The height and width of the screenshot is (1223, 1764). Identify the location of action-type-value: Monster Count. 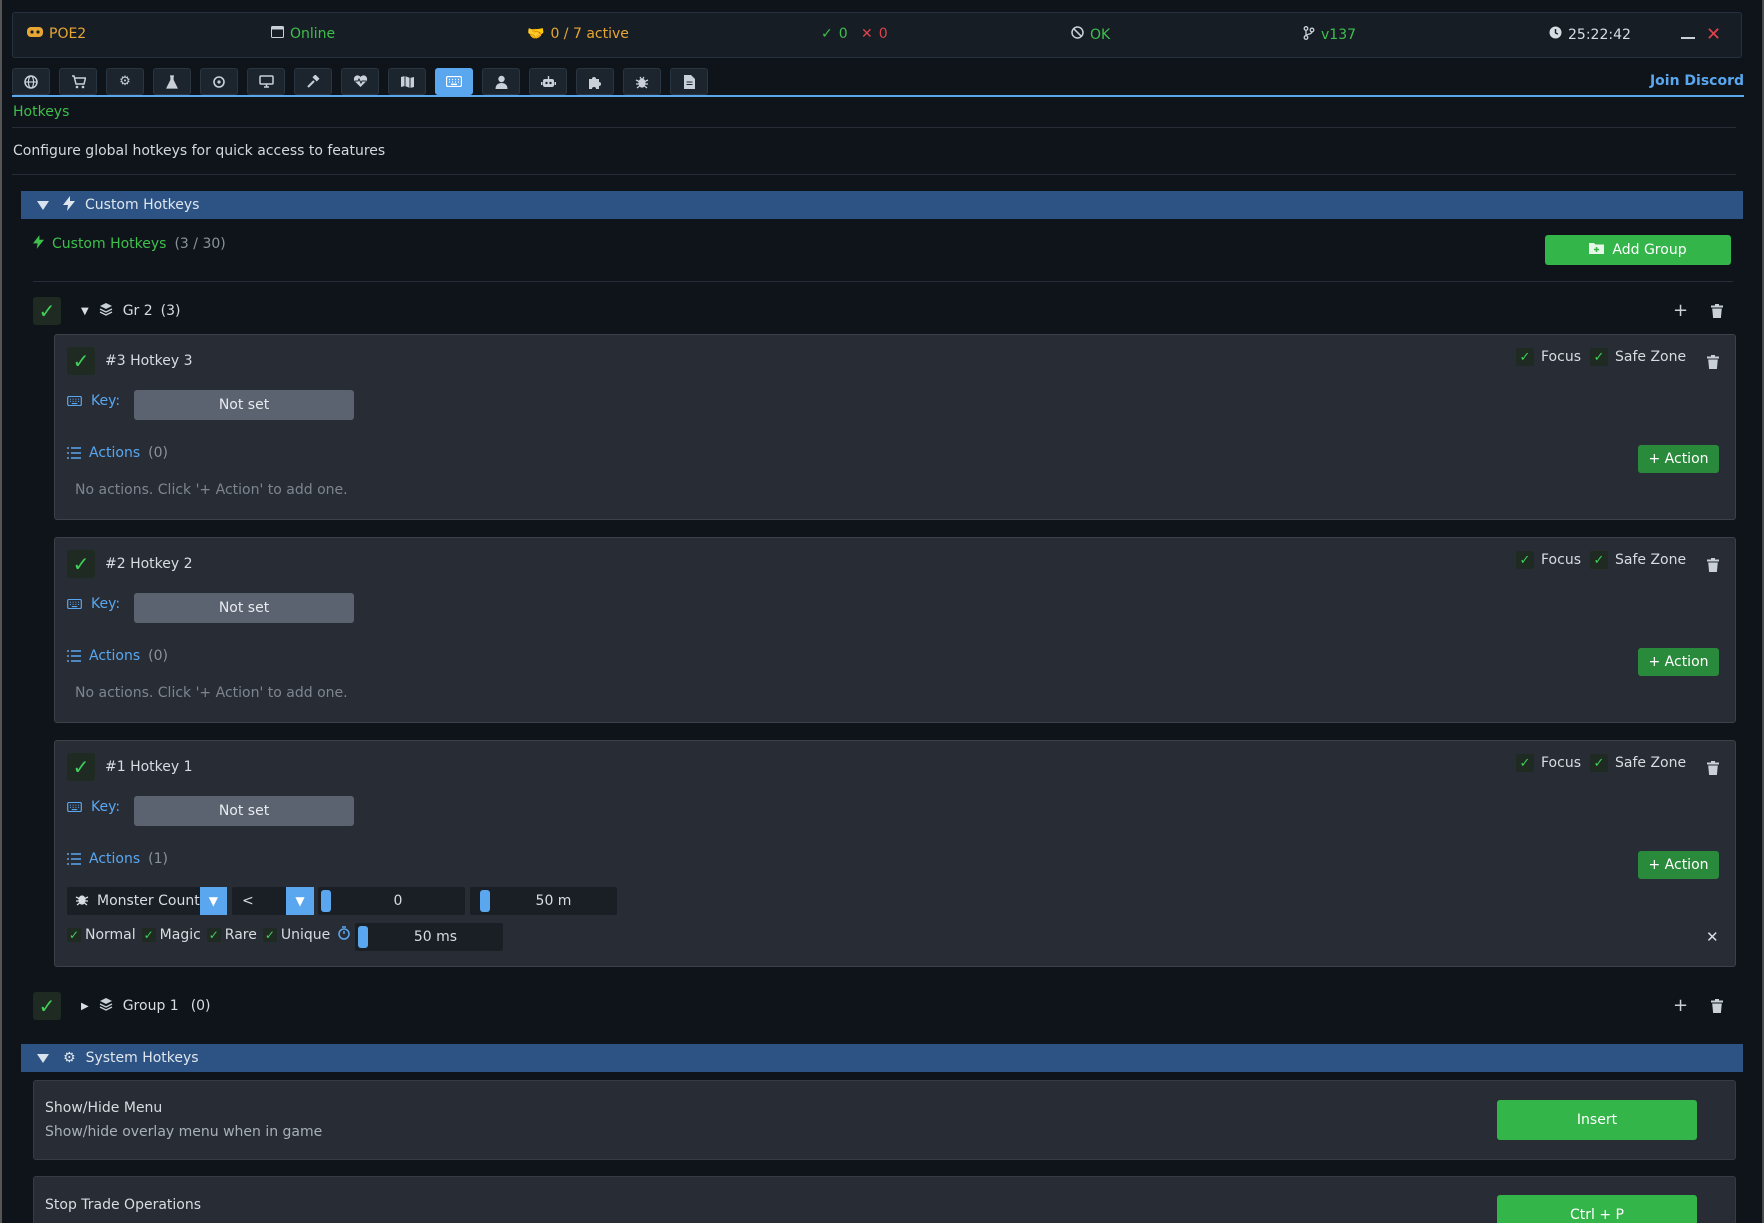
(148, 901).